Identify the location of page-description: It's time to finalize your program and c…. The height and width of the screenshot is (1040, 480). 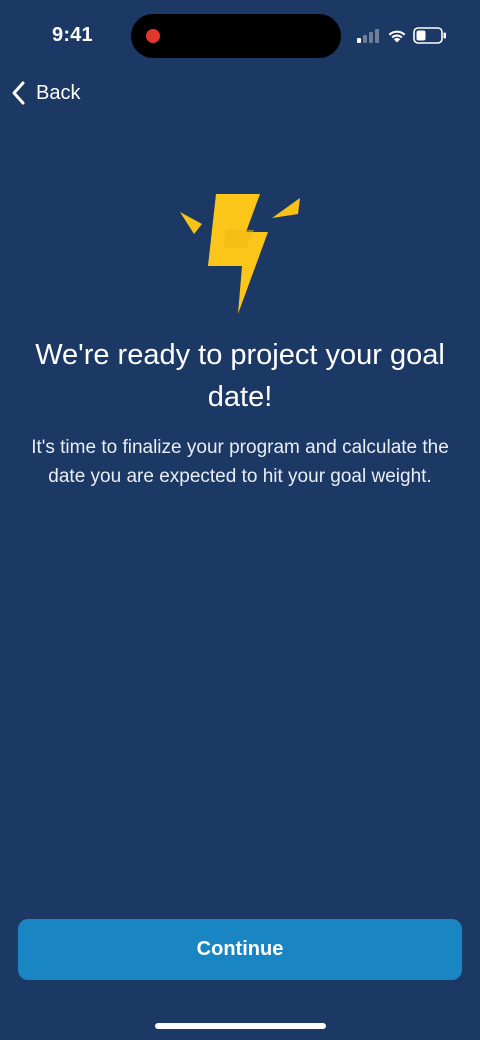
(240, 462).